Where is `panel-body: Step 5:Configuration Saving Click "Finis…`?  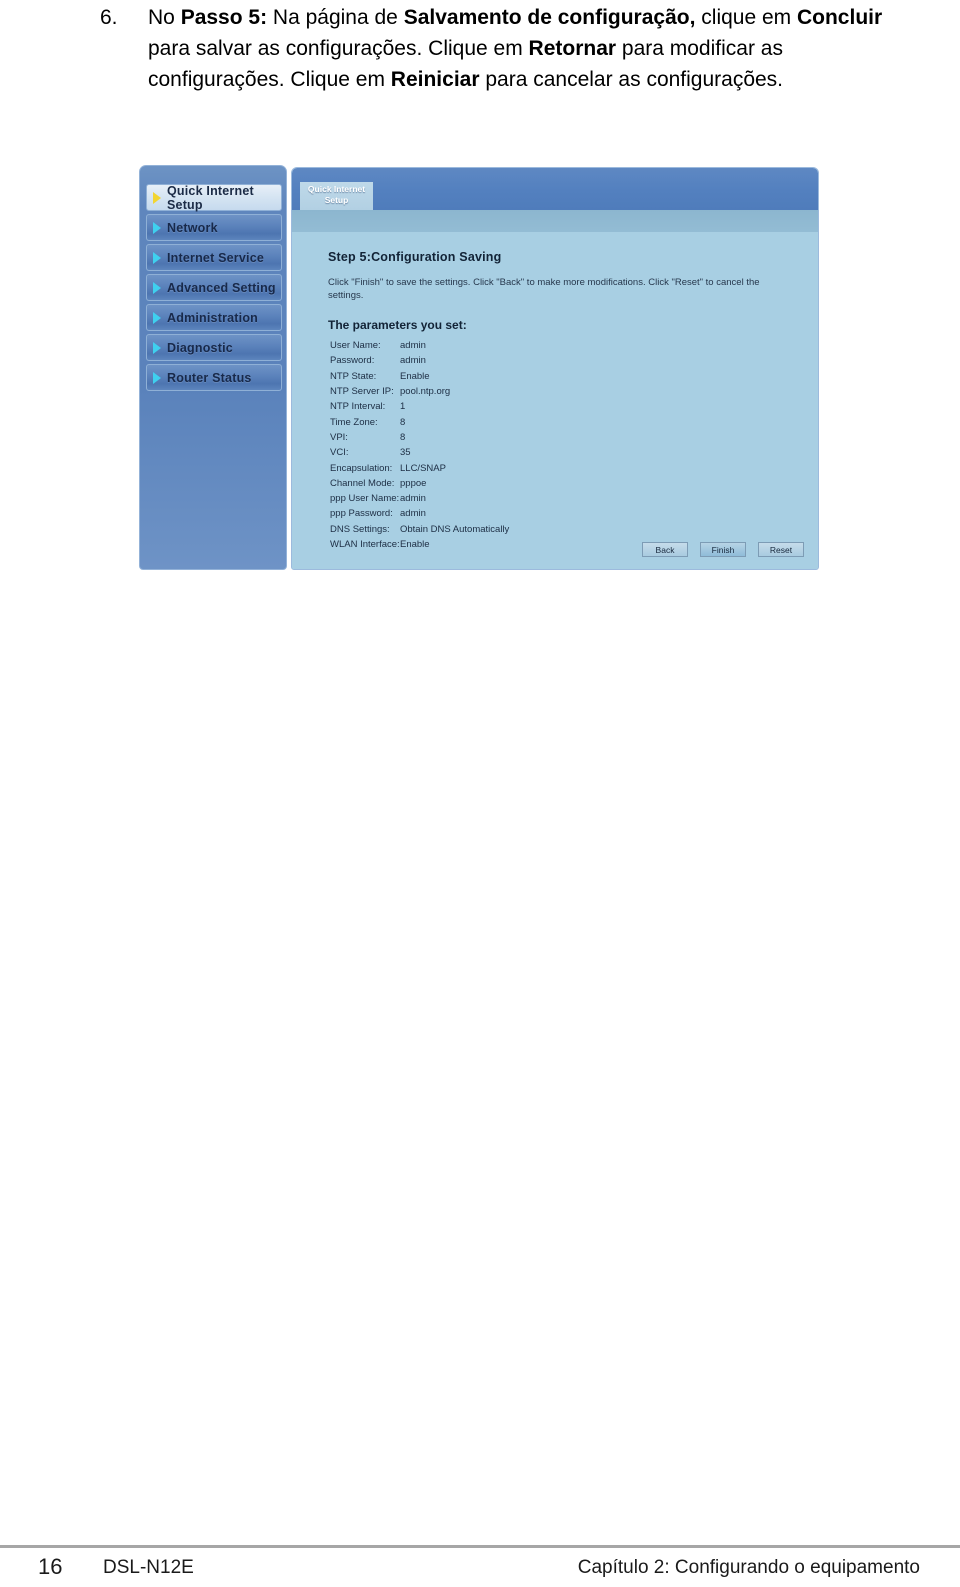 panel-body: Step 5:Configuration Saving Click "Finis… is located at coordinates (555, 400).